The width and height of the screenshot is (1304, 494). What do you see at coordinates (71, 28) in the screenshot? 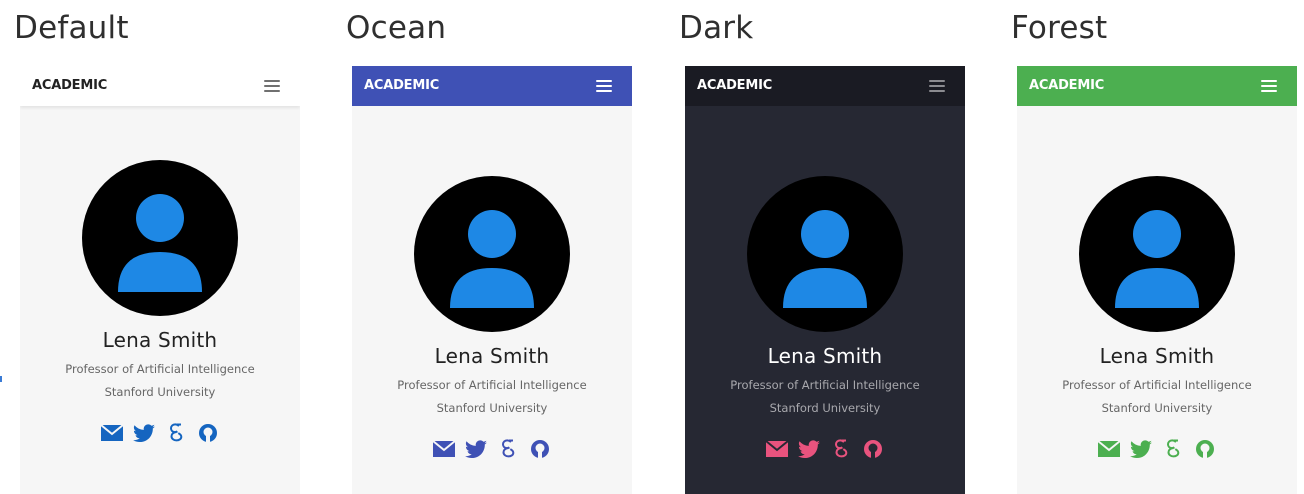
I see `theme-title: Default` at bounding box center [71, 28].